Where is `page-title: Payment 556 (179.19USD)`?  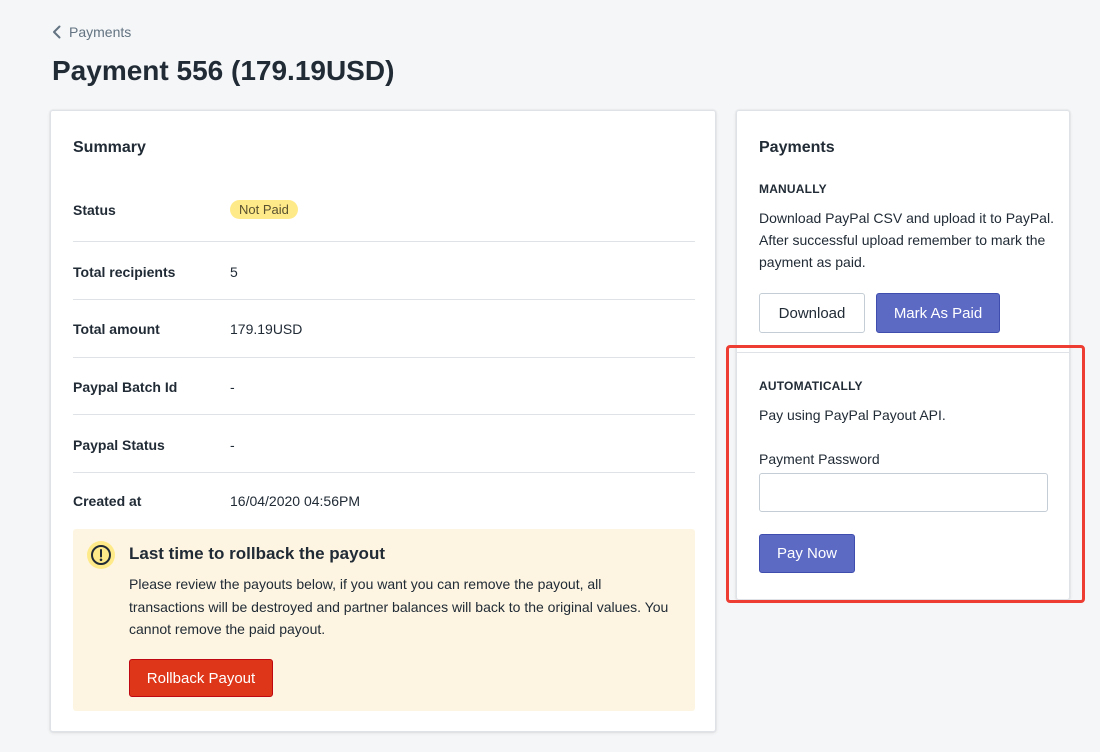 page-title: Payment 556 (179.19USD) is located at coordinates (223, 70).